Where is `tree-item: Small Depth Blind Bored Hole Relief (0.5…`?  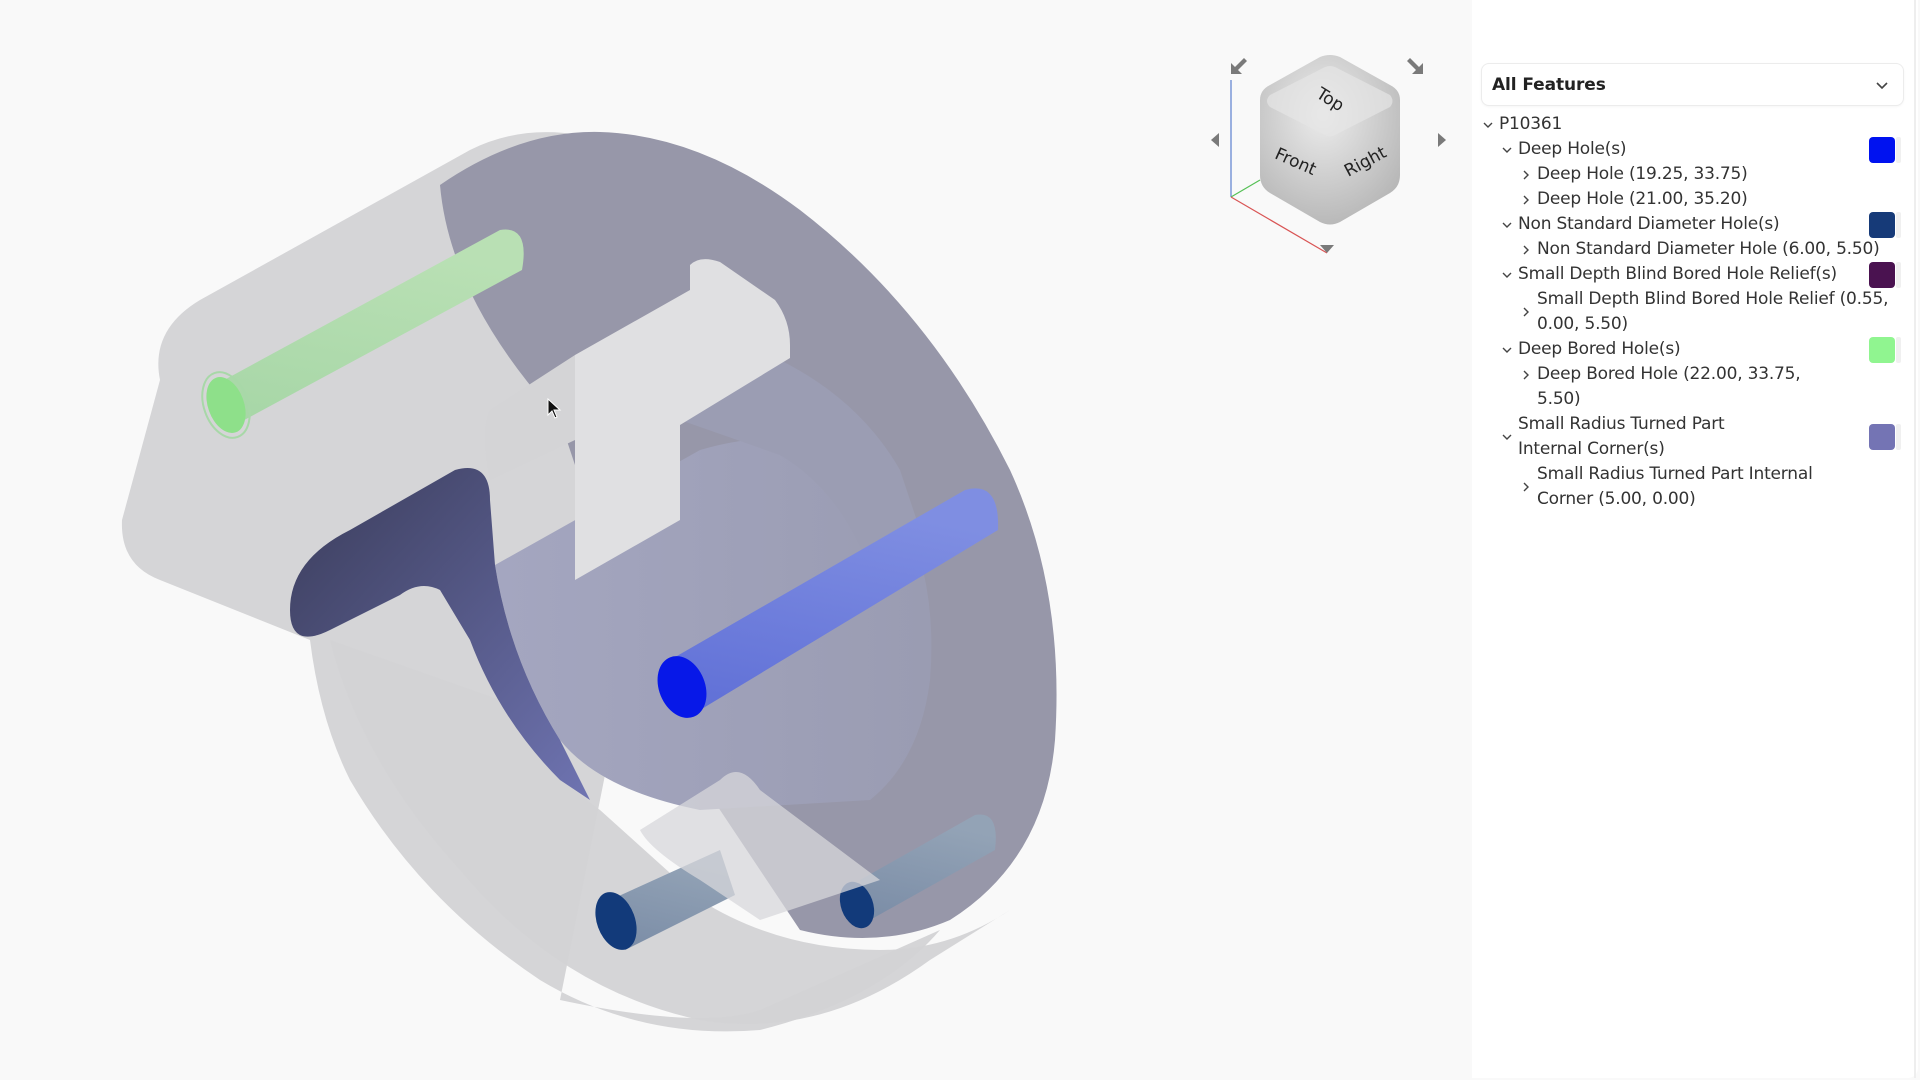 tree-item: Small Depth Blind Bored Hole Relief (0.5… is located at coordinates (1690, 312).